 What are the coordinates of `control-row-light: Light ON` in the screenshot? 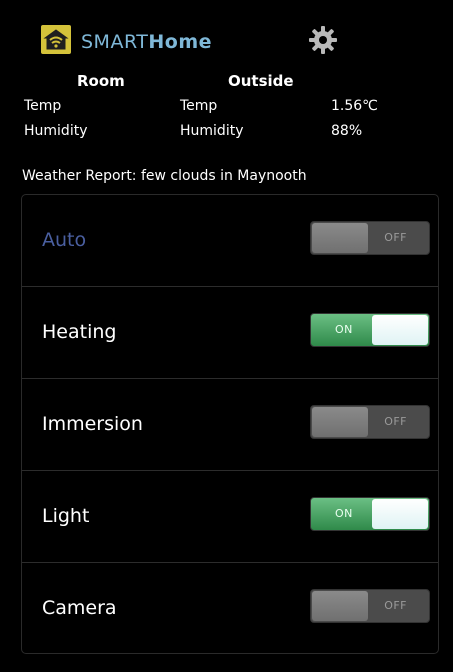 It's located at (230, 517).